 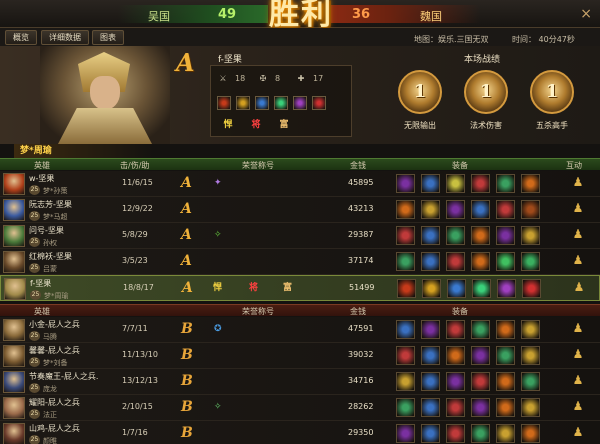 I want to click on medal-unlimited-output: 1, so click(x=420, y=92).